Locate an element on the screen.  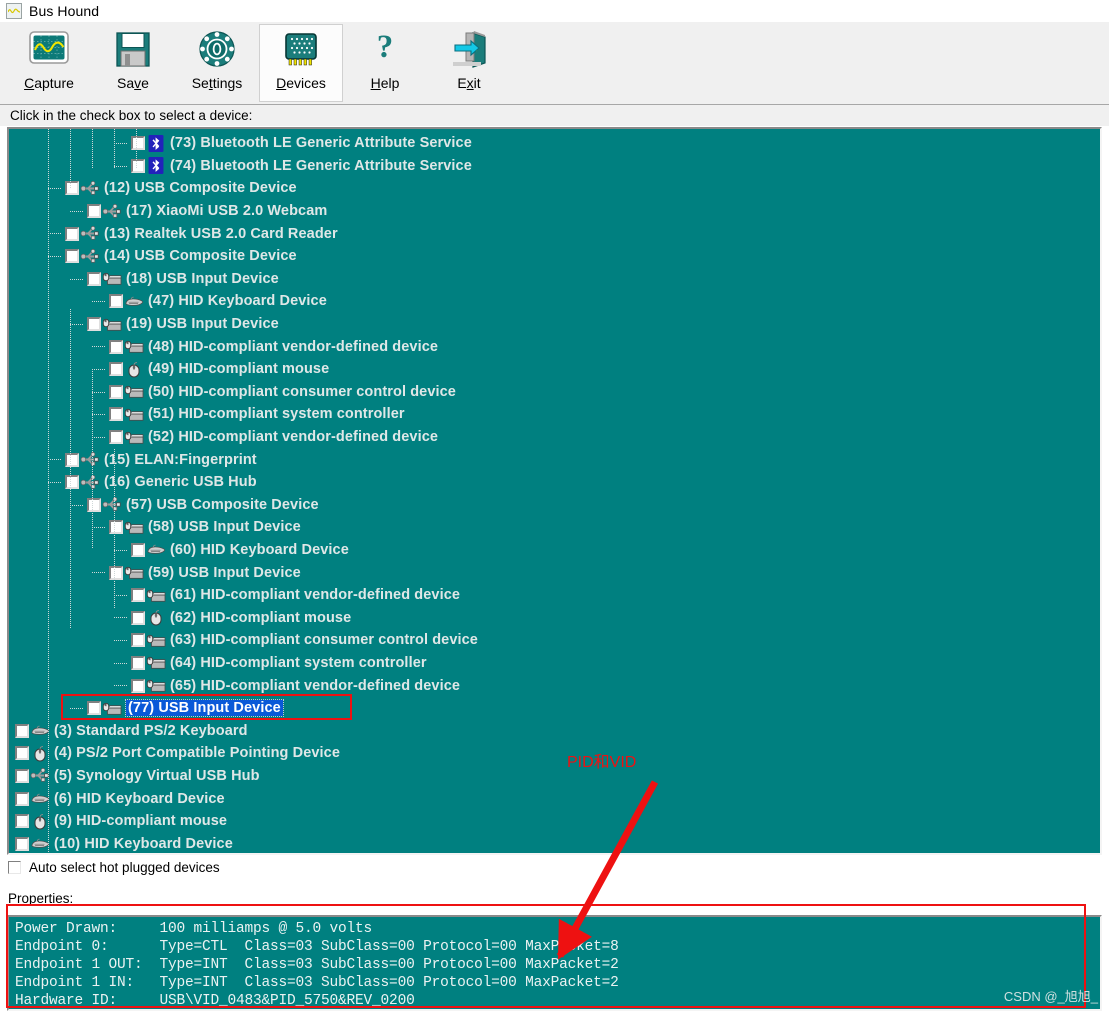
tree-row: (60) HID Keyboard Device is located at coordinates (554, 550).